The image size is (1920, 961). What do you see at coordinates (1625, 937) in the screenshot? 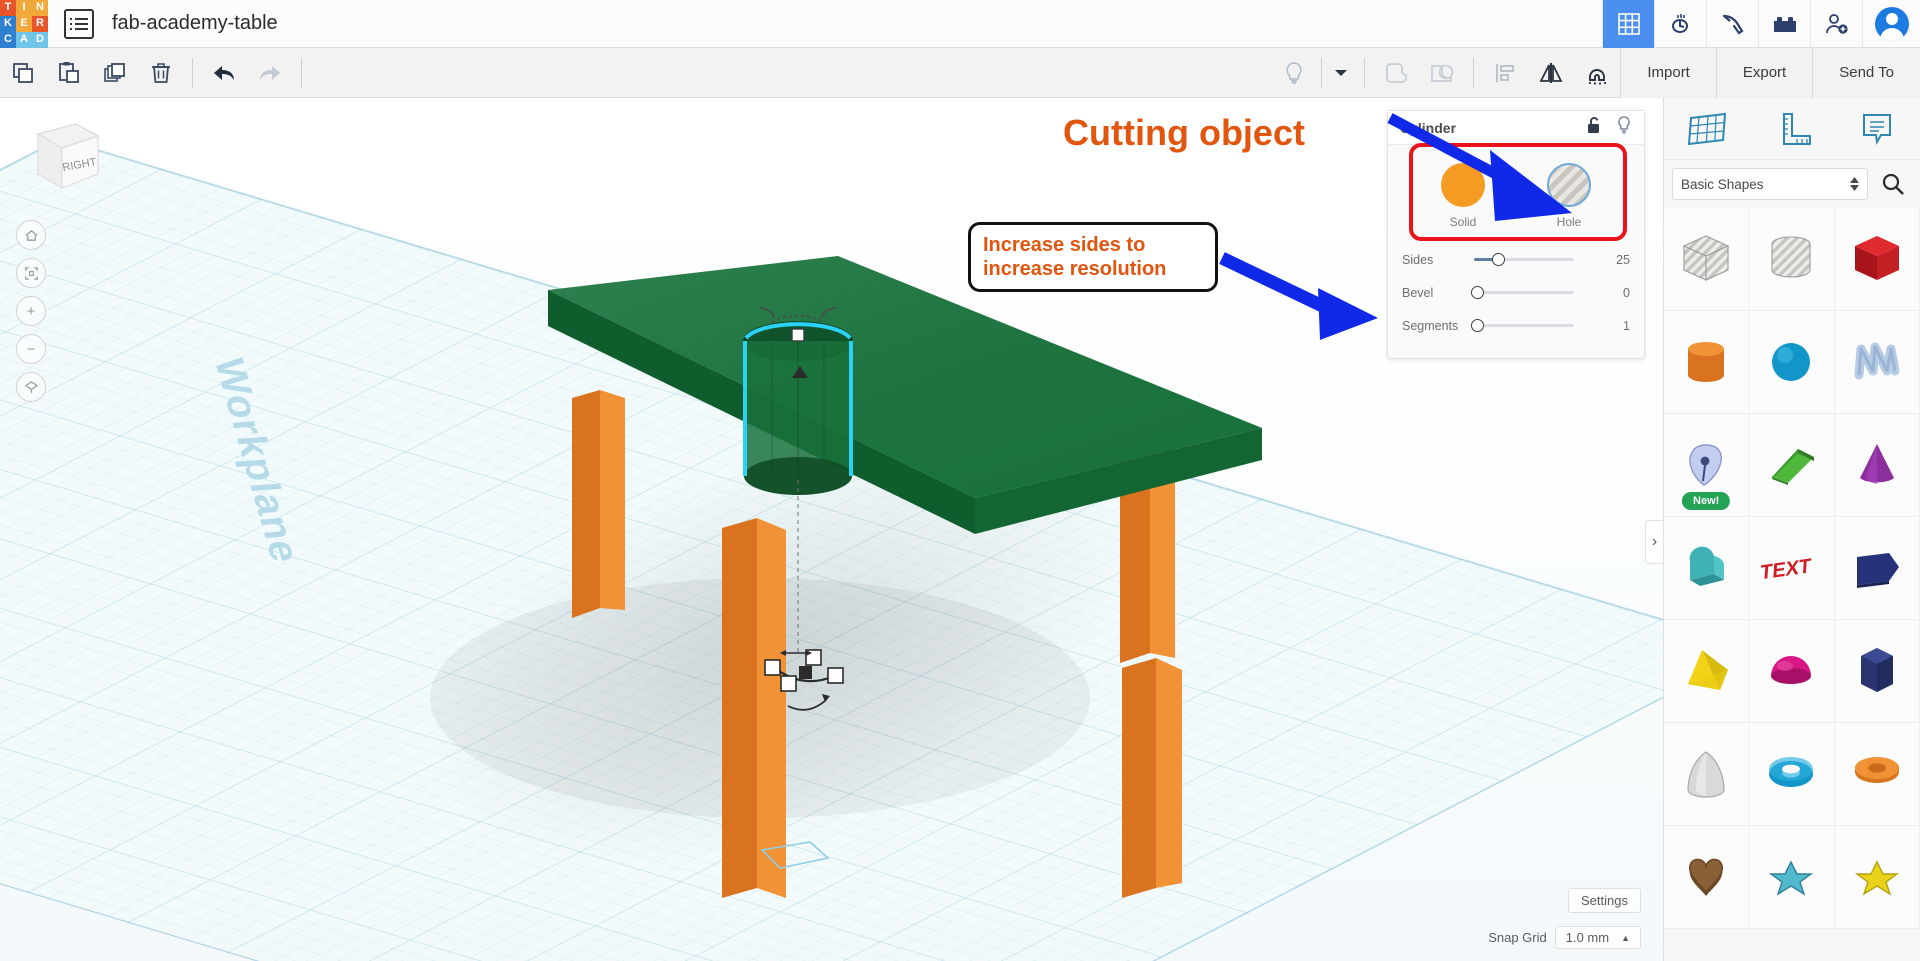
I see `caret-up-icon: ▲` at bounding box center [1625, 937].